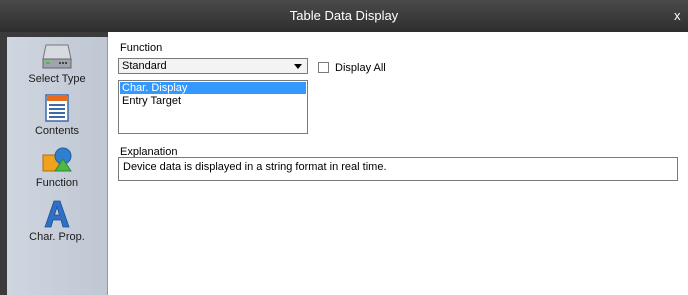 The image size is (688, 295). I want to click on table-list-icon, so click(57, 108).